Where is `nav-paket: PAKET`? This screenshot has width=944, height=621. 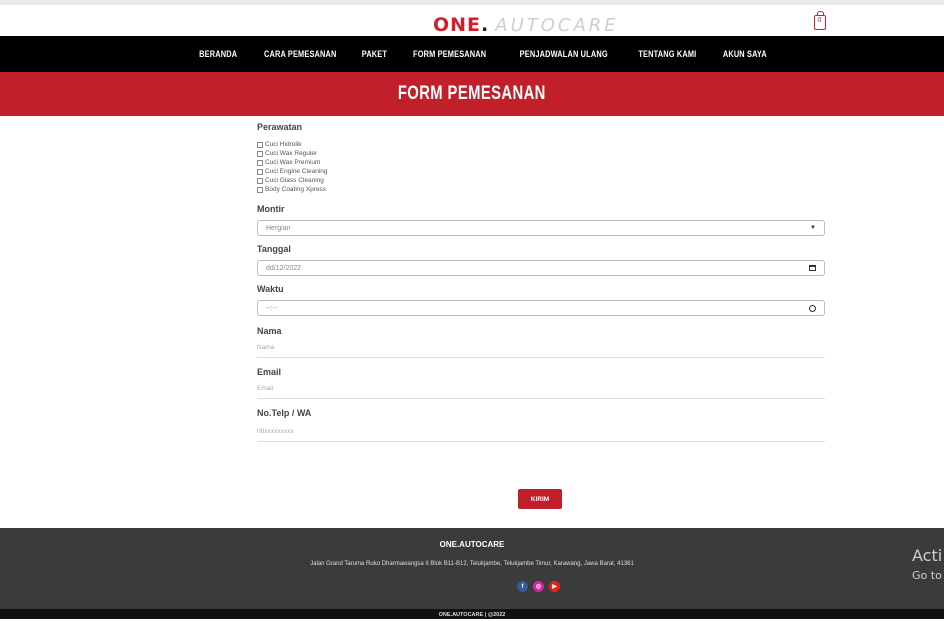
nav-paket: PAKET is located at coordinates (374, 54).